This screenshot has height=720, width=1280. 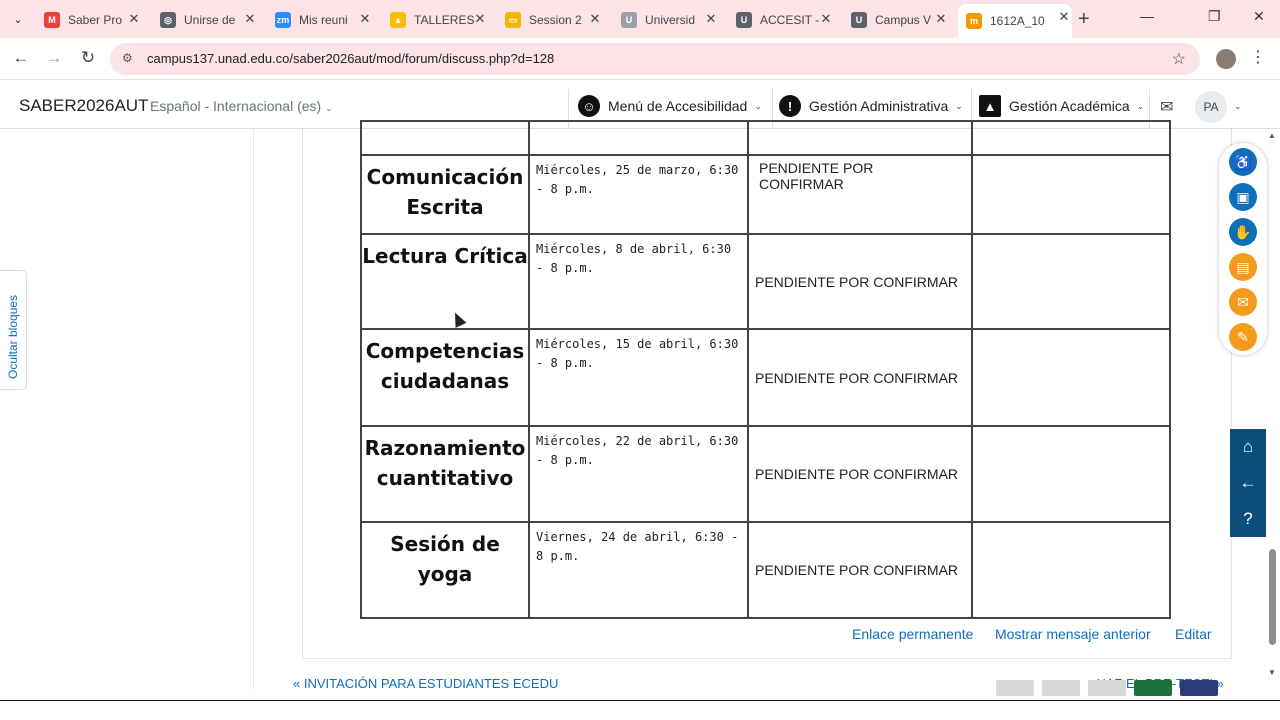 I want to click on scroll-up-icon: ▲, so click(x=1272, y=135).